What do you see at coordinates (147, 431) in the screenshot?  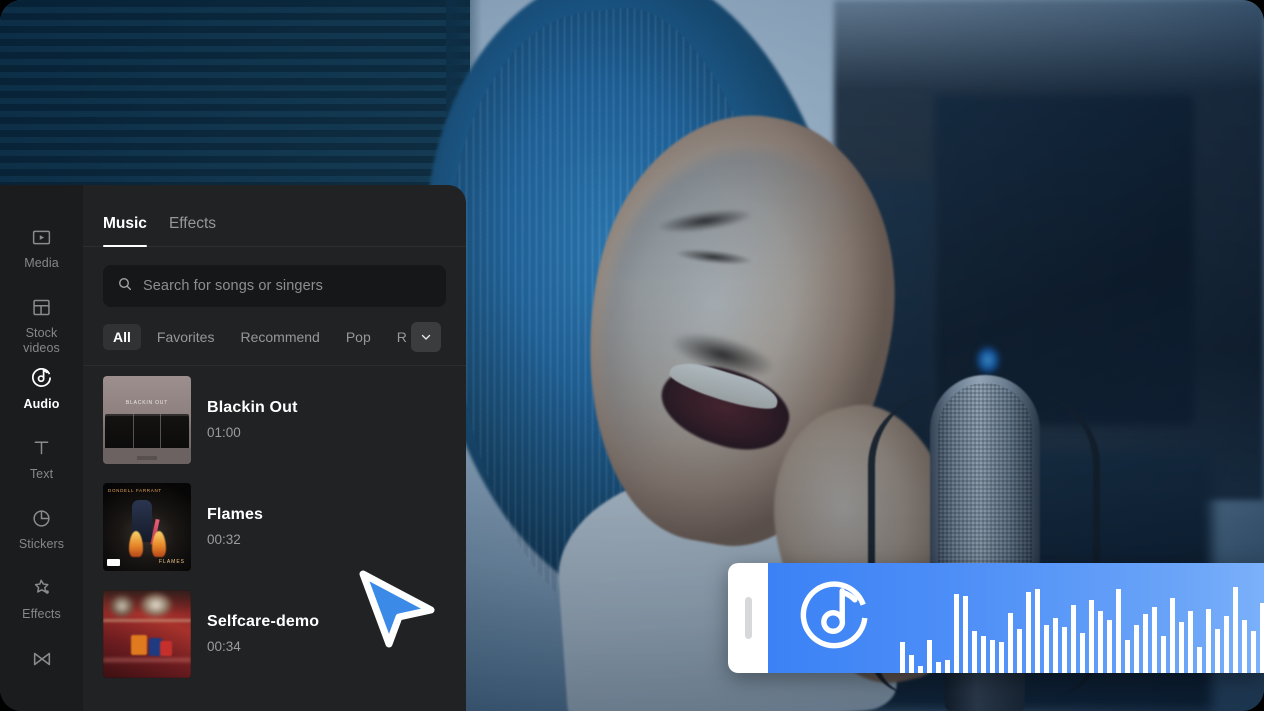 I see `album-art-sofa` at bounding box center [147, 431].